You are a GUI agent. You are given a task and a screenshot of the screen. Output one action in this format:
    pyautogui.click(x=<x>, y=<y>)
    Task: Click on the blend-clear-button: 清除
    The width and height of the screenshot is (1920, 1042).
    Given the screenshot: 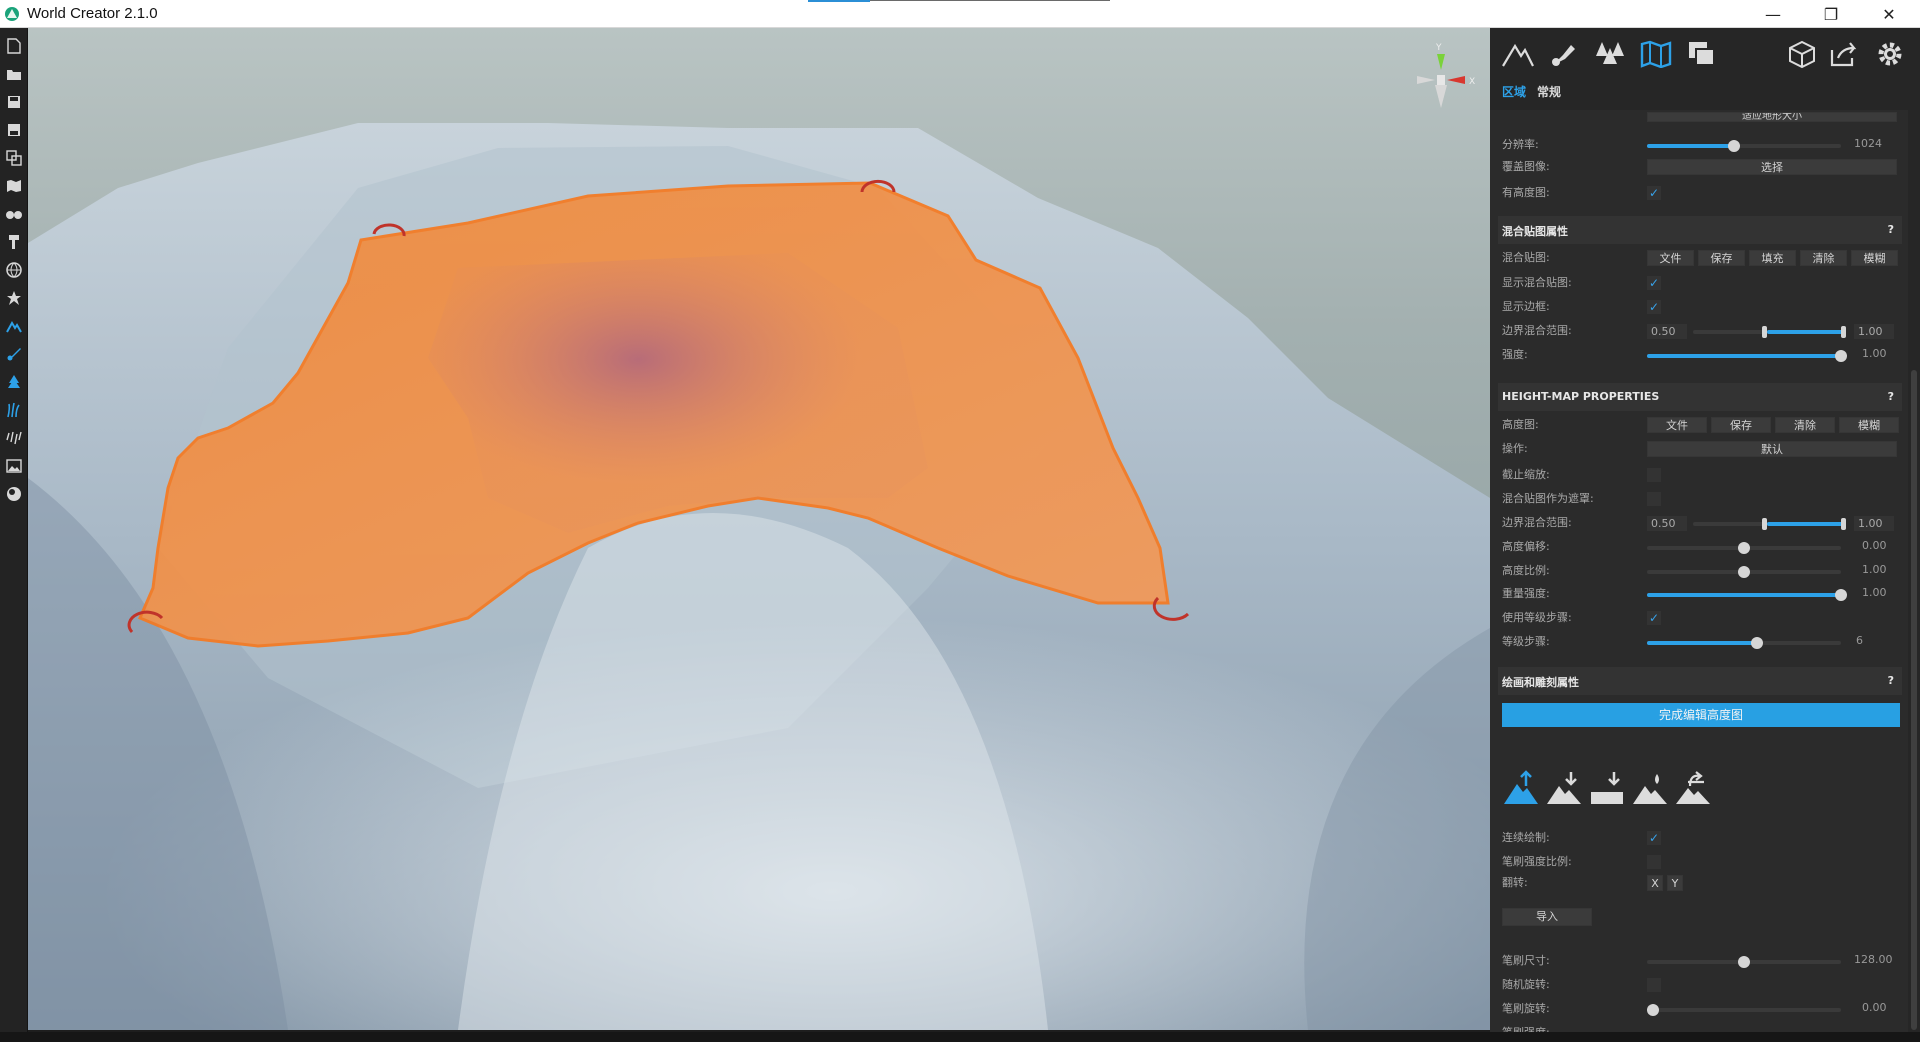 What is the action you would take?
    pyautogui.click(x=1823, y=258)
    